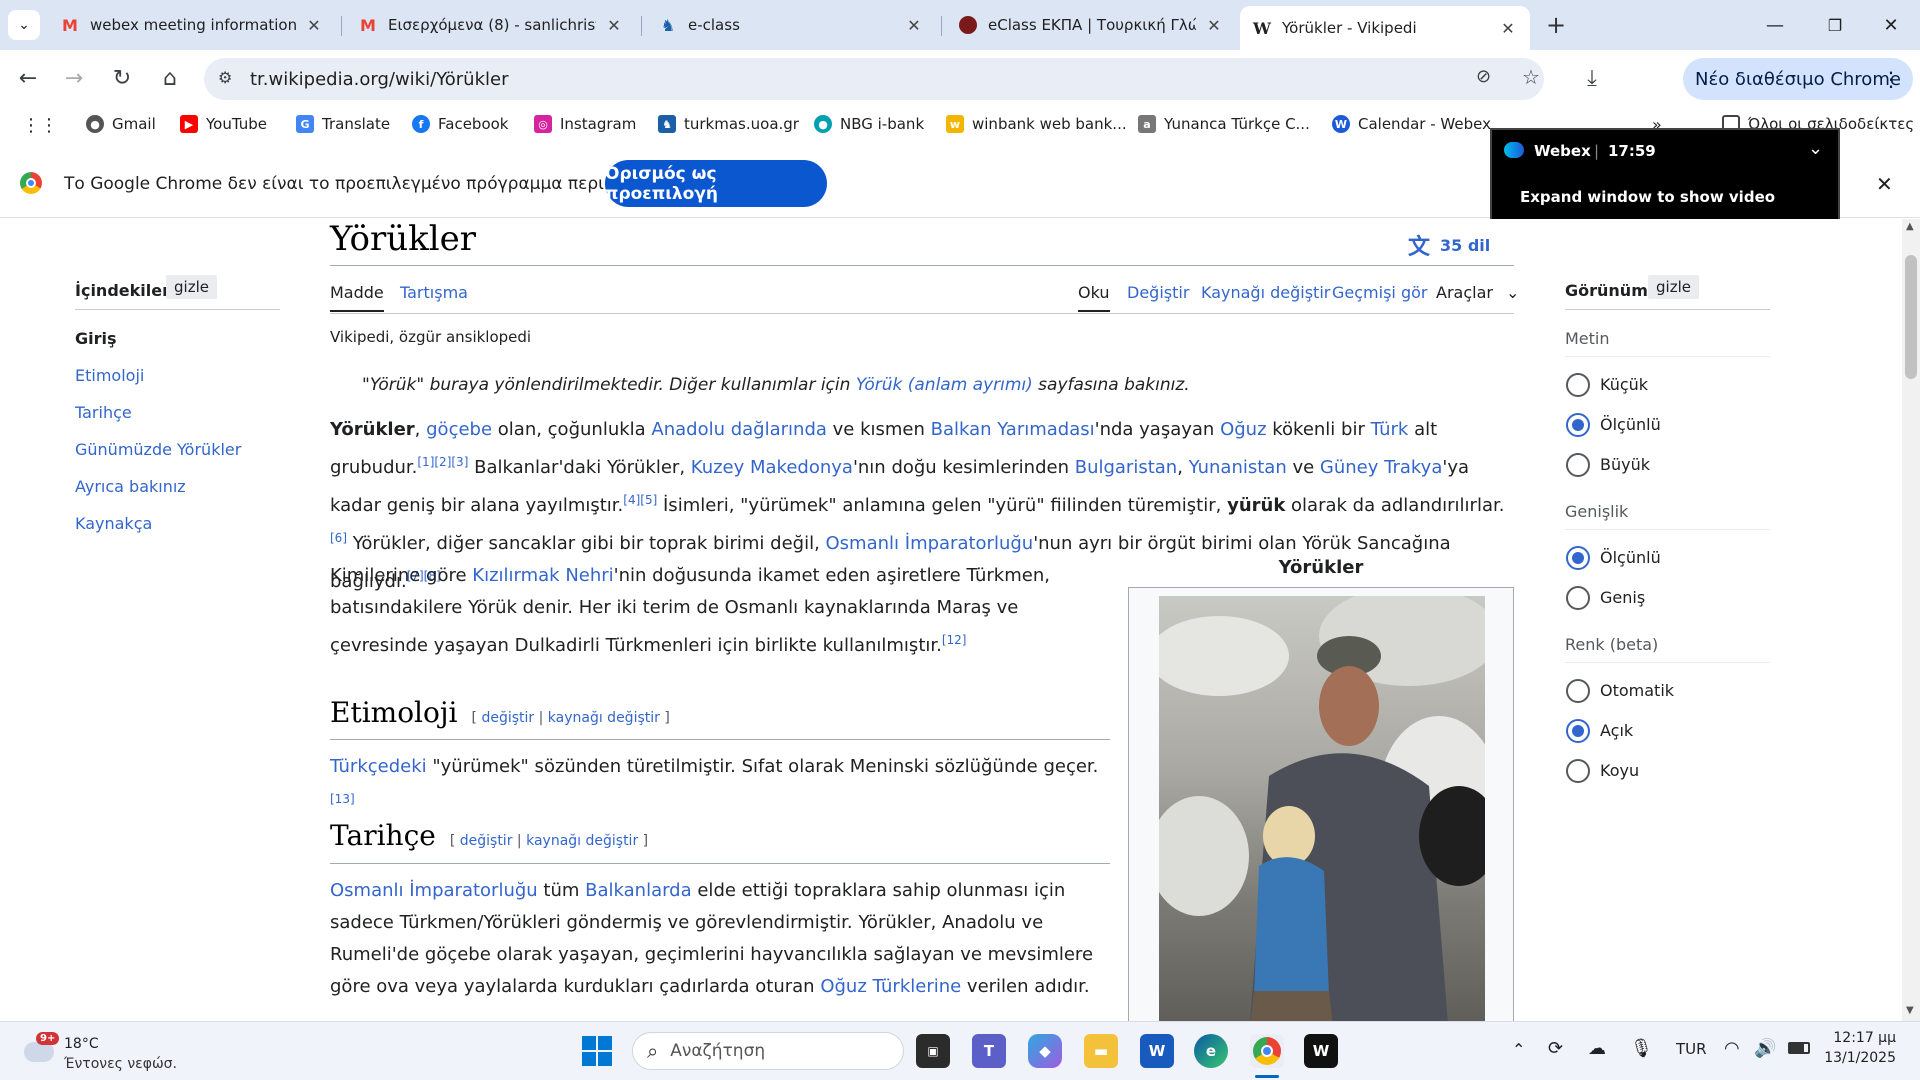  Describe the element at coordinates (1322, 808) in the screenshot. I see `infobox-photo` at that location.